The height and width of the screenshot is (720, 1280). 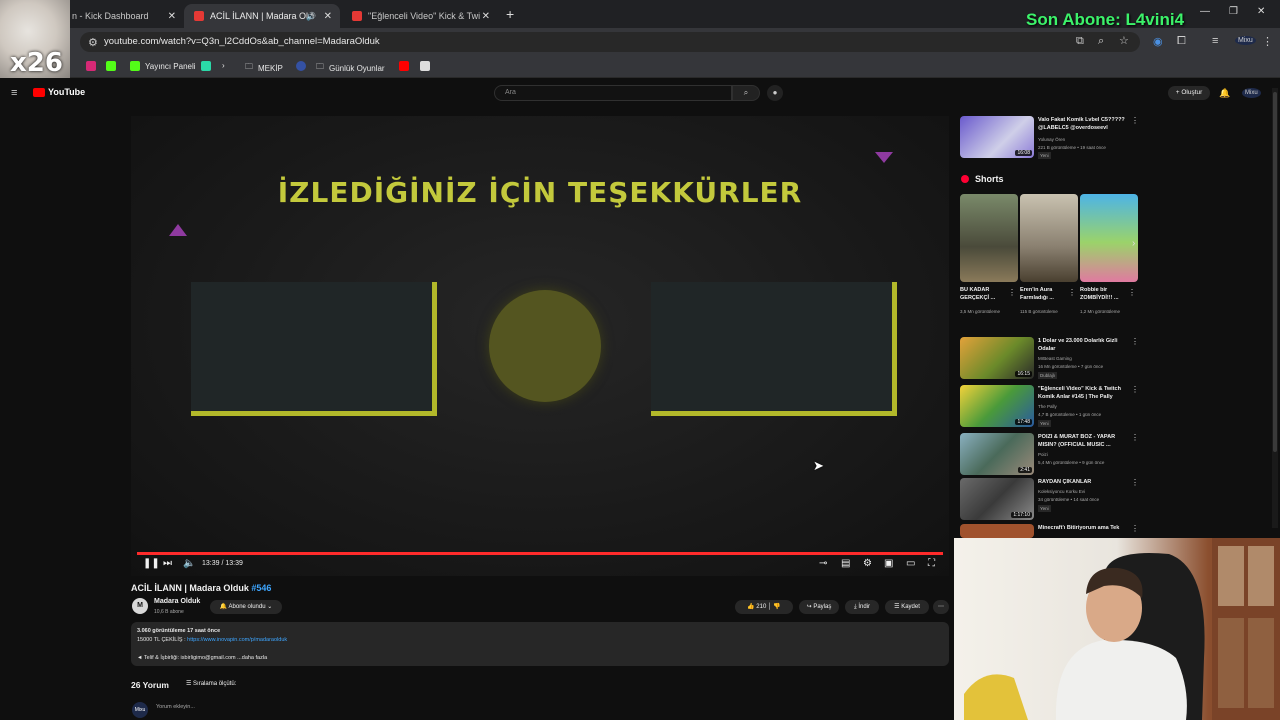 I want to click on channel-name: Madara Olduk, so click(x=177, y=601).